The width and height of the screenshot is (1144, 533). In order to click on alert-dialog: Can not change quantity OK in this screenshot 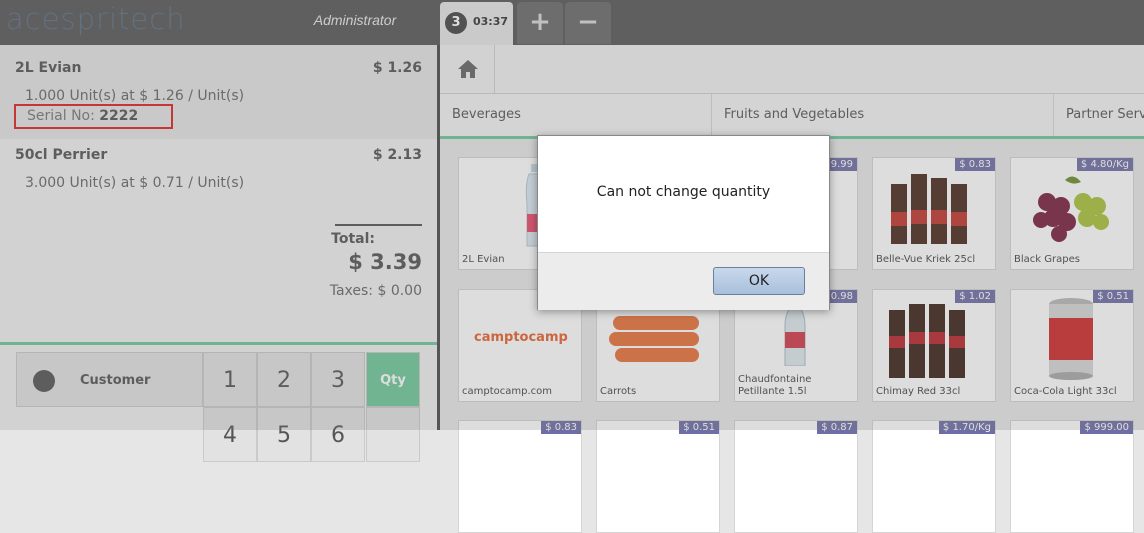, I will do `click(683, 222)`.